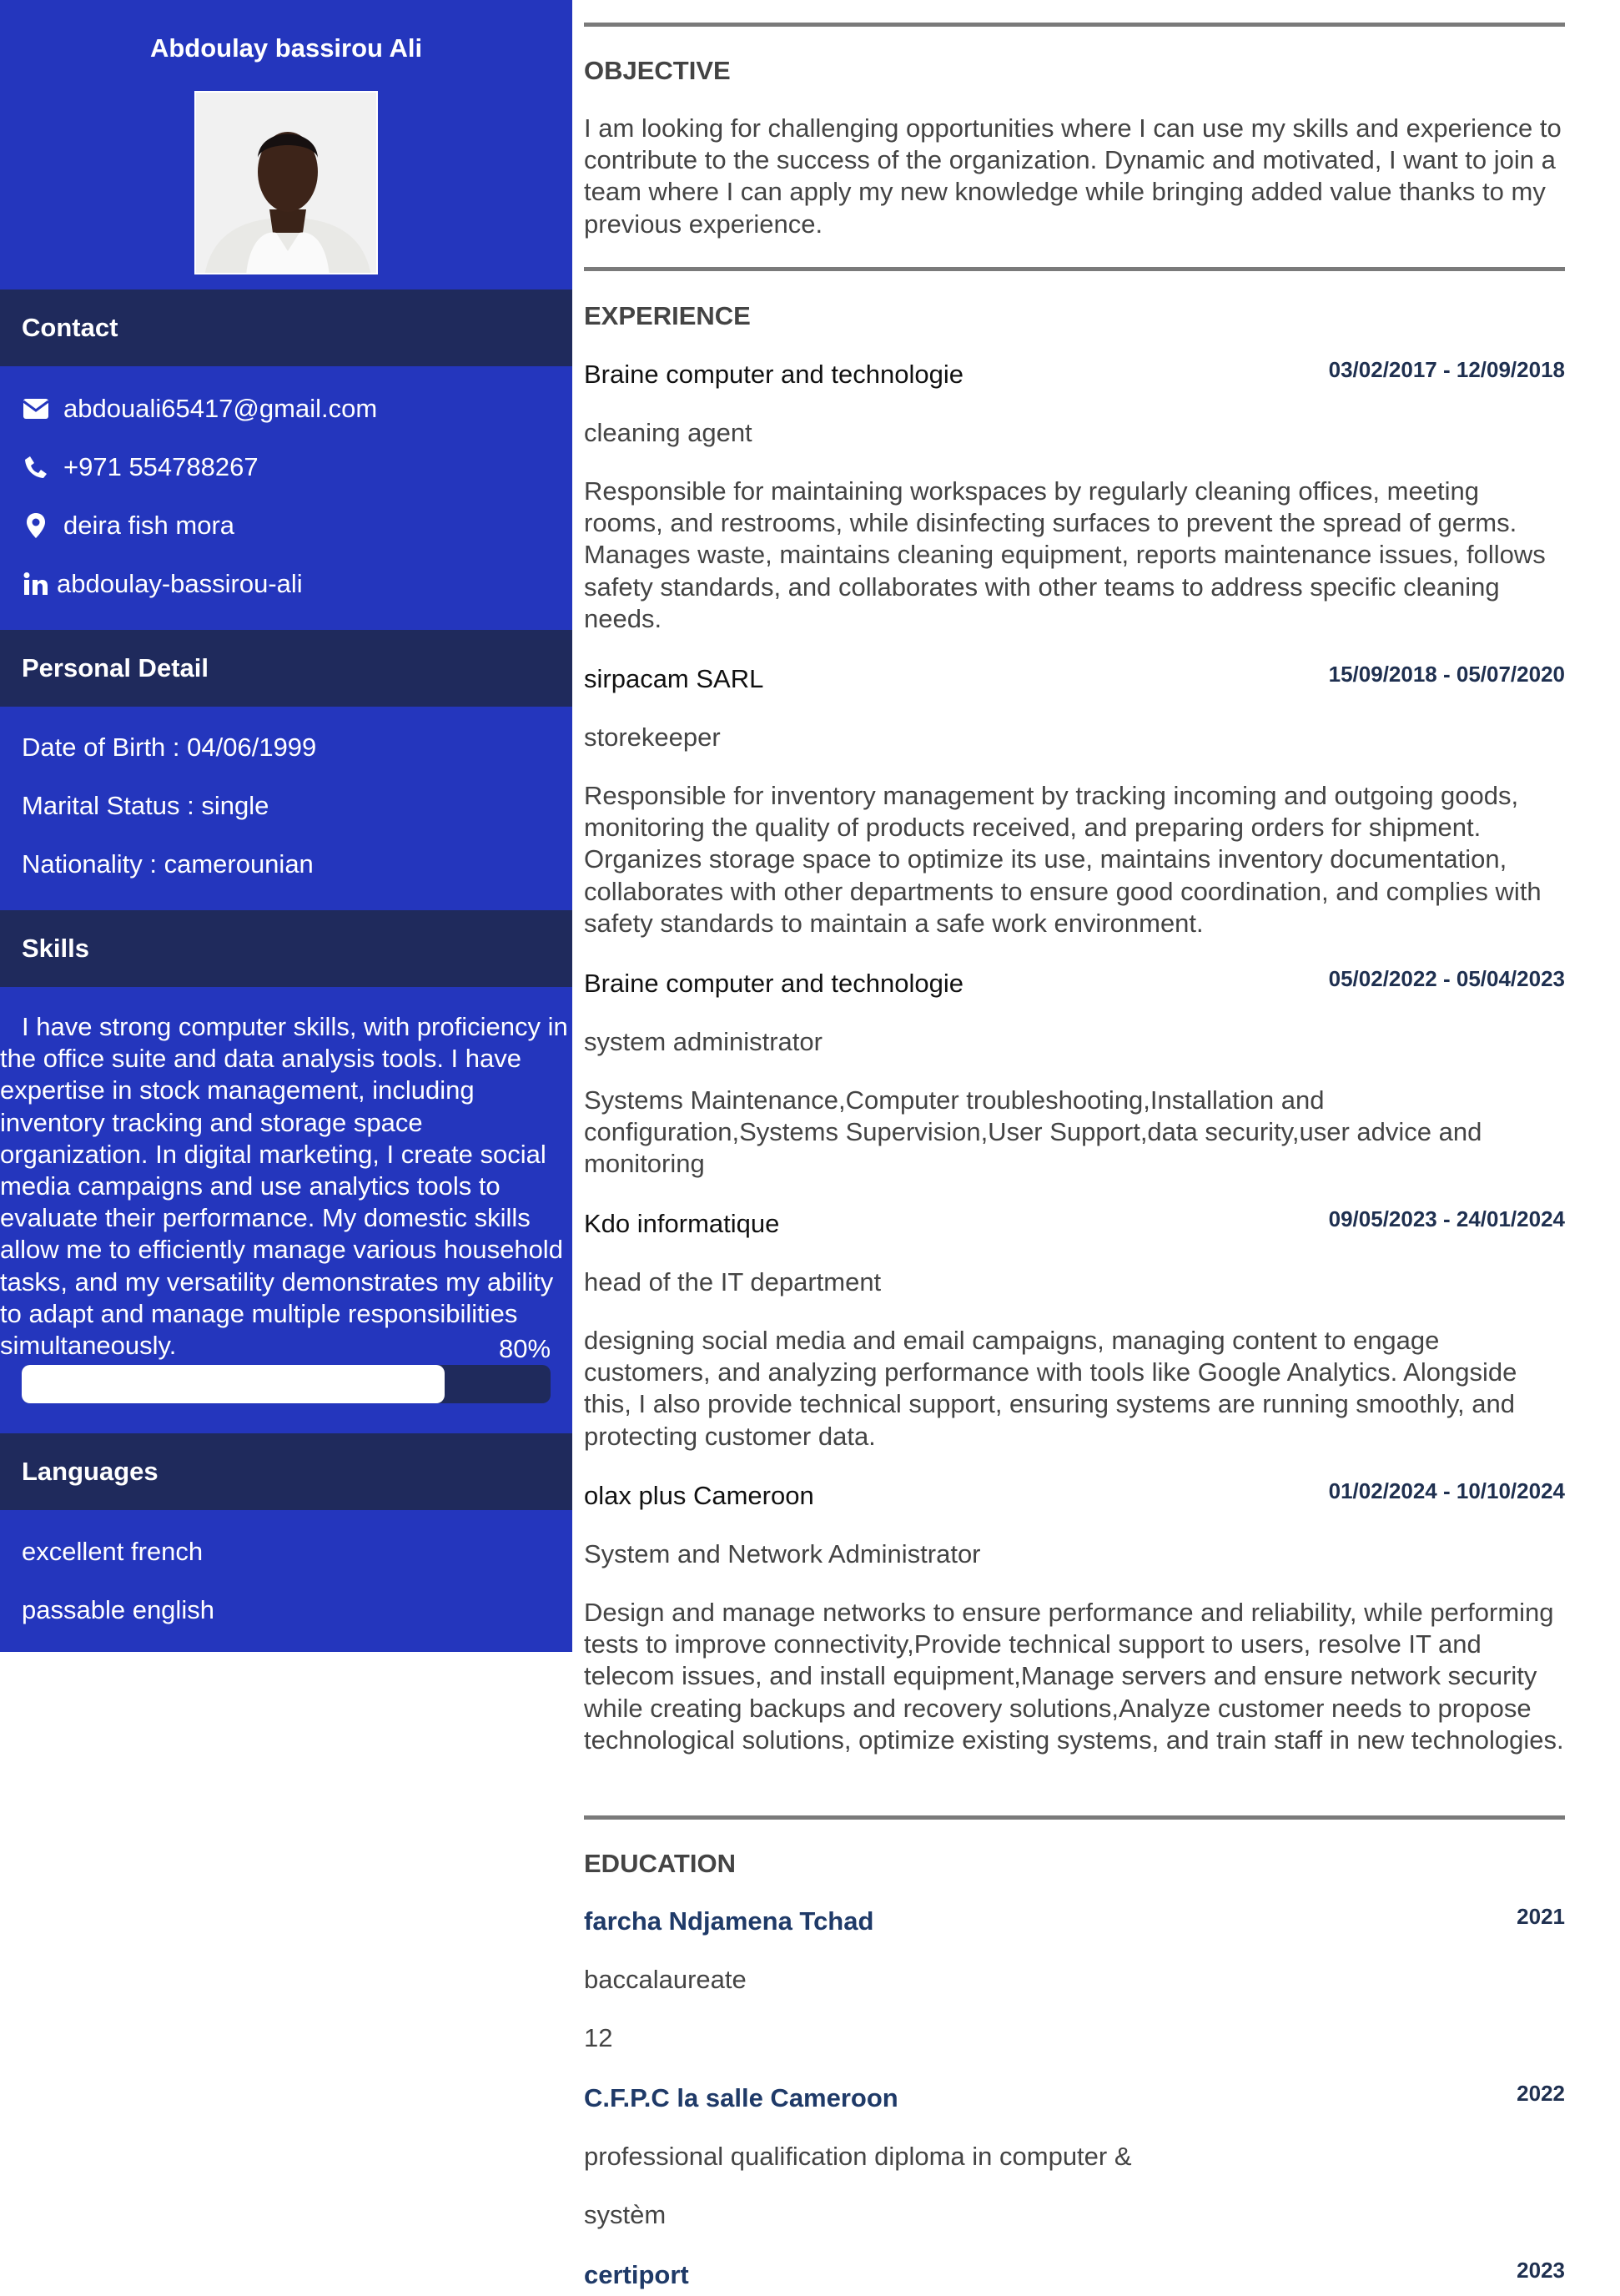 Image resolution: width=1620 pixels, height=2296 pixels. I want to click on candidate-name: Abdoulay bassirou Ali, so click(286, 48).